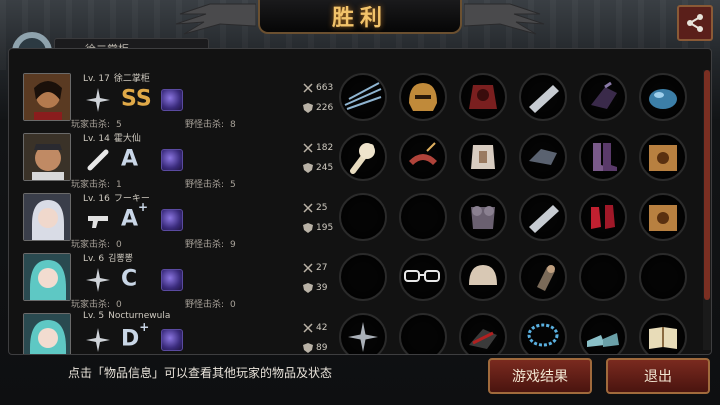  I want to click on attack-stat: 663, so click(318, 88).